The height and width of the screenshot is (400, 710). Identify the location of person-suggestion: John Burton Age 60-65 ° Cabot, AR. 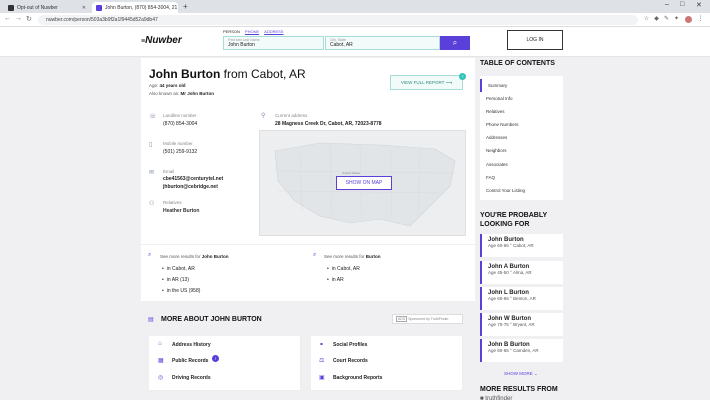
(521, 245).